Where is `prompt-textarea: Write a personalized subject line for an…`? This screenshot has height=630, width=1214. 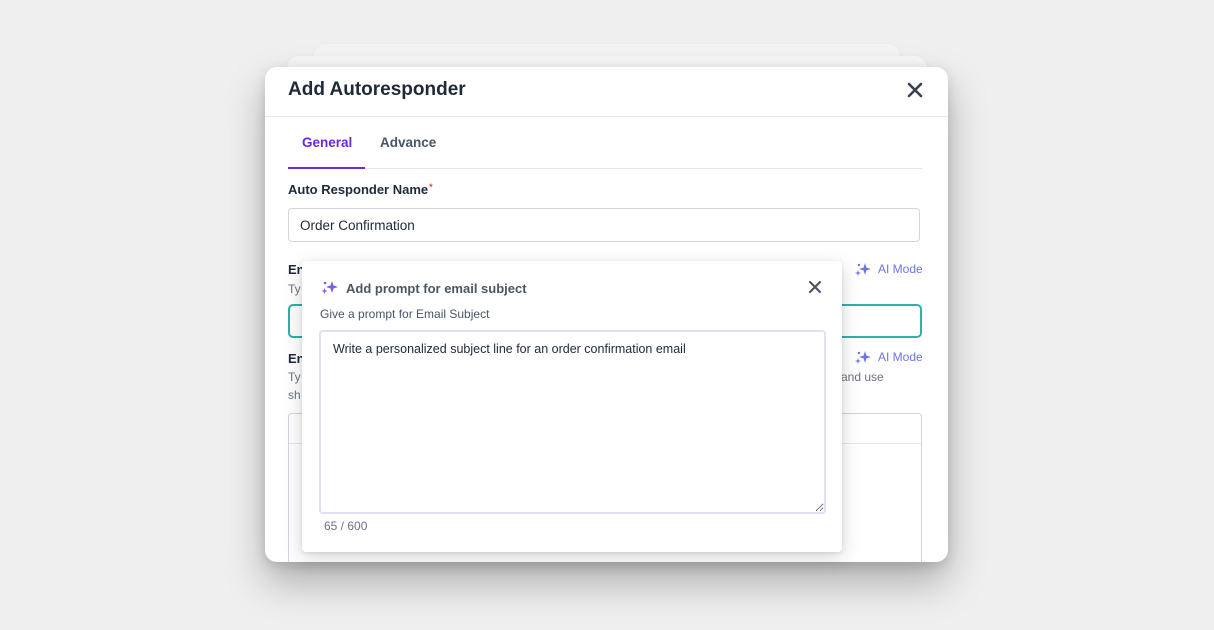 prompt-textarea: Write a personalized subject line for an… is located at coordinates (572, 422).